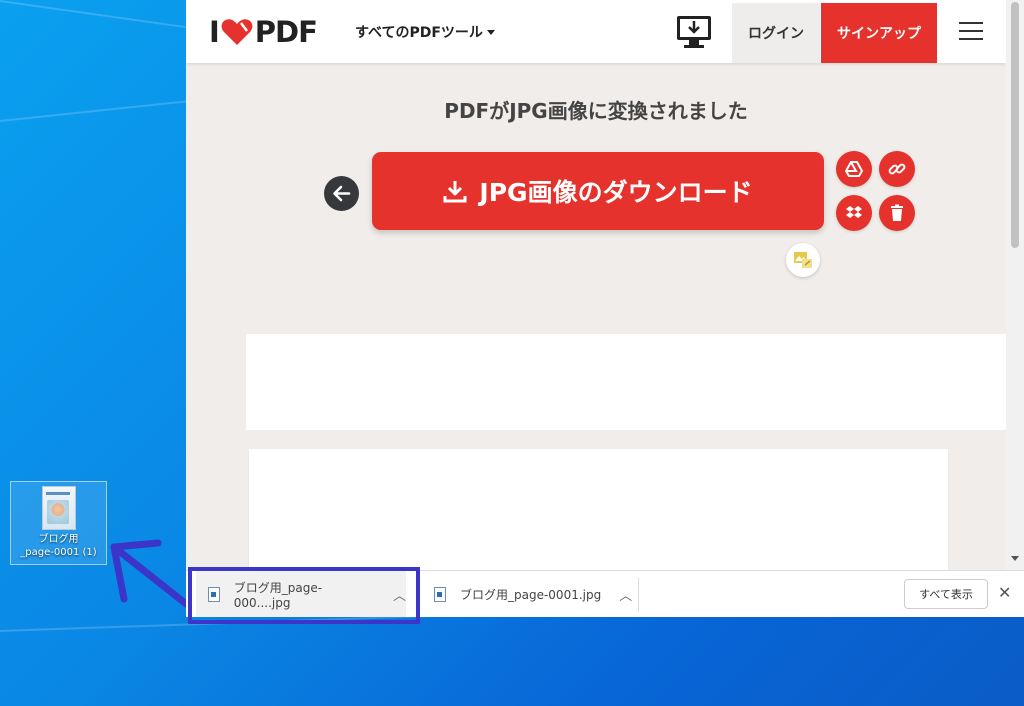 The height and width of the screenshot is (706, 1024). I want to click on annotation-highlight-box, so click(304, 595).